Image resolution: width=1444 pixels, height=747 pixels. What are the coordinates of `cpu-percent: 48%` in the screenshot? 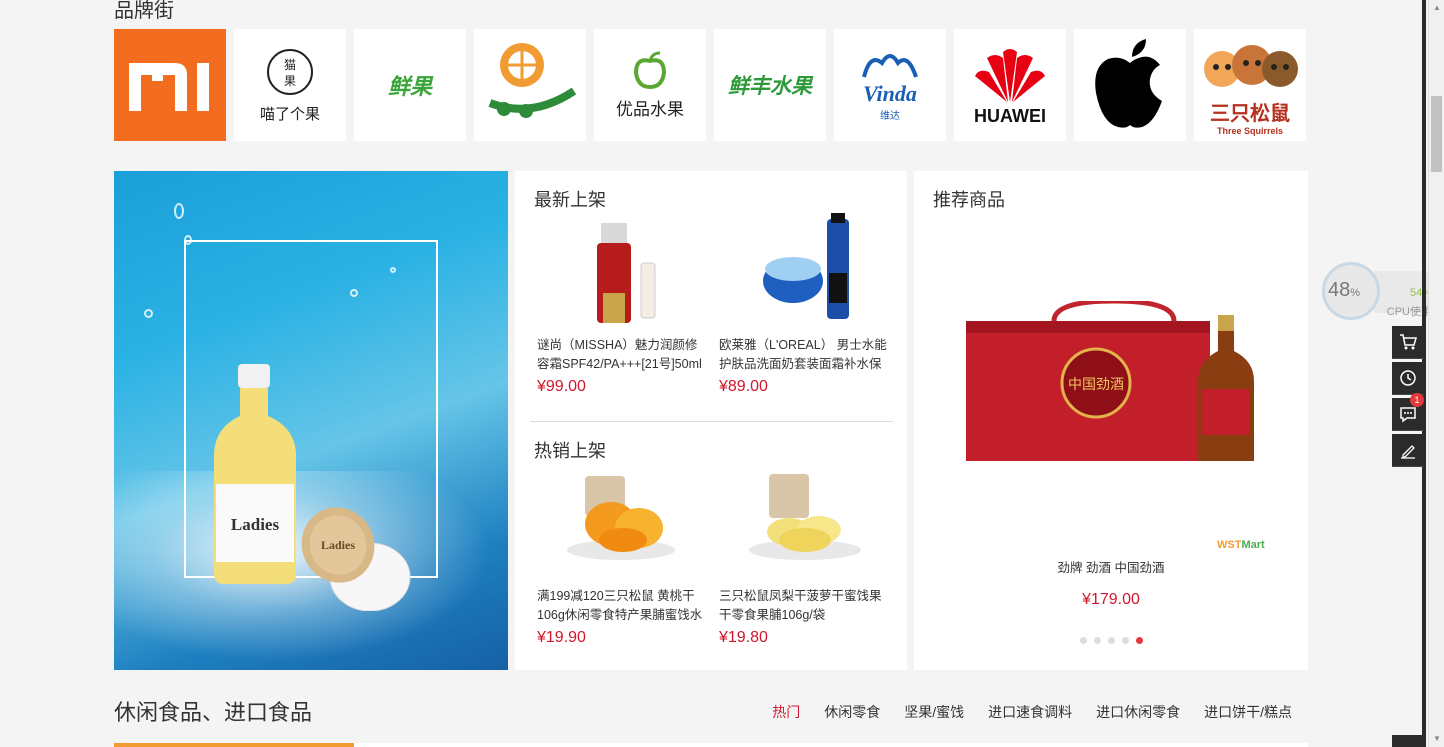 It's located at (1344, 290).